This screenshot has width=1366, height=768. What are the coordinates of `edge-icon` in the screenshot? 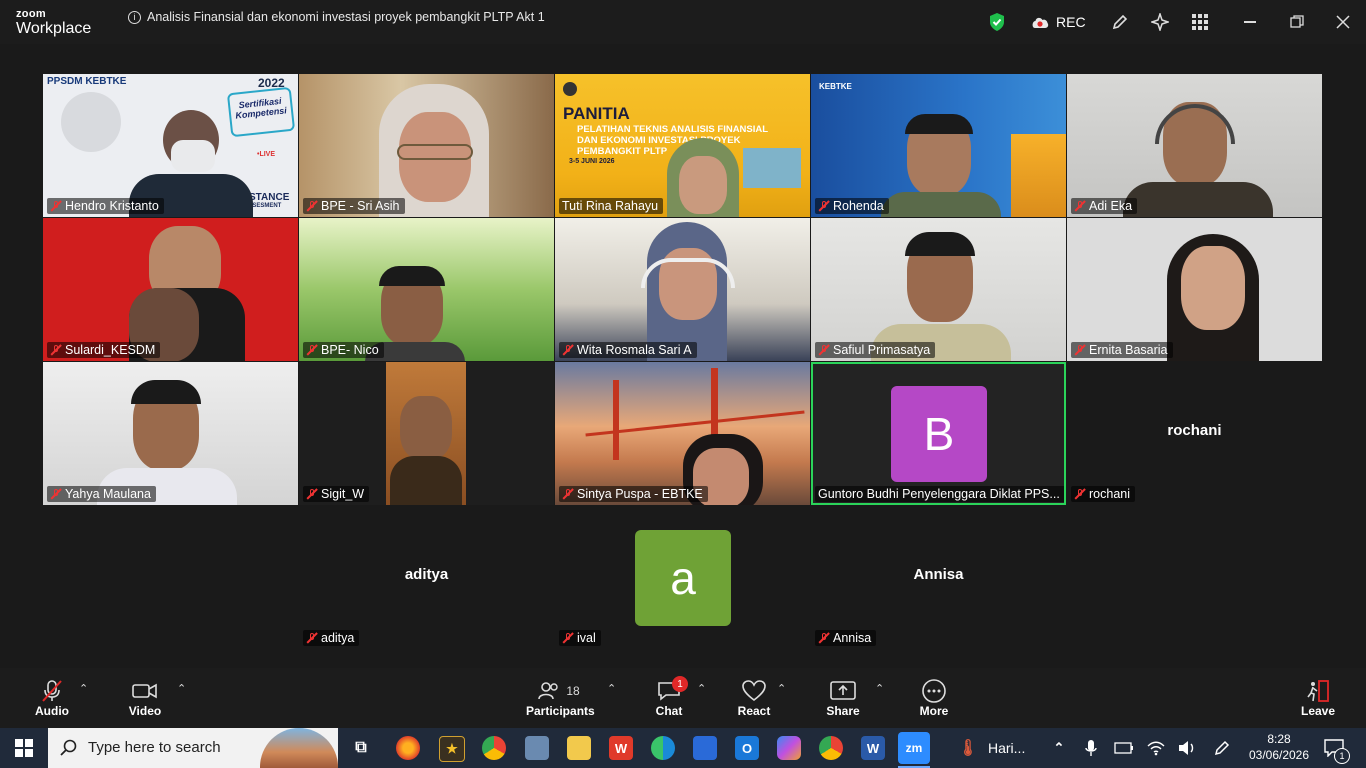 It's located at (663, 748).